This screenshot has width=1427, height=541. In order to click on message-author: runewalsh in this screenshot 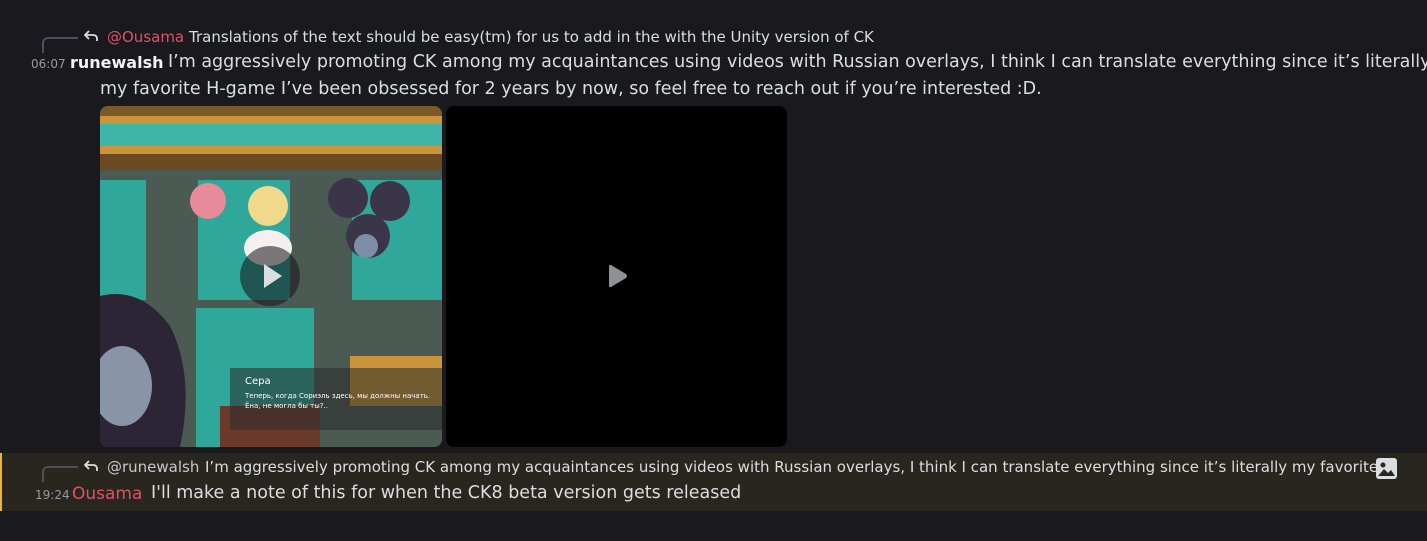, I will do `click(117, 62)`.